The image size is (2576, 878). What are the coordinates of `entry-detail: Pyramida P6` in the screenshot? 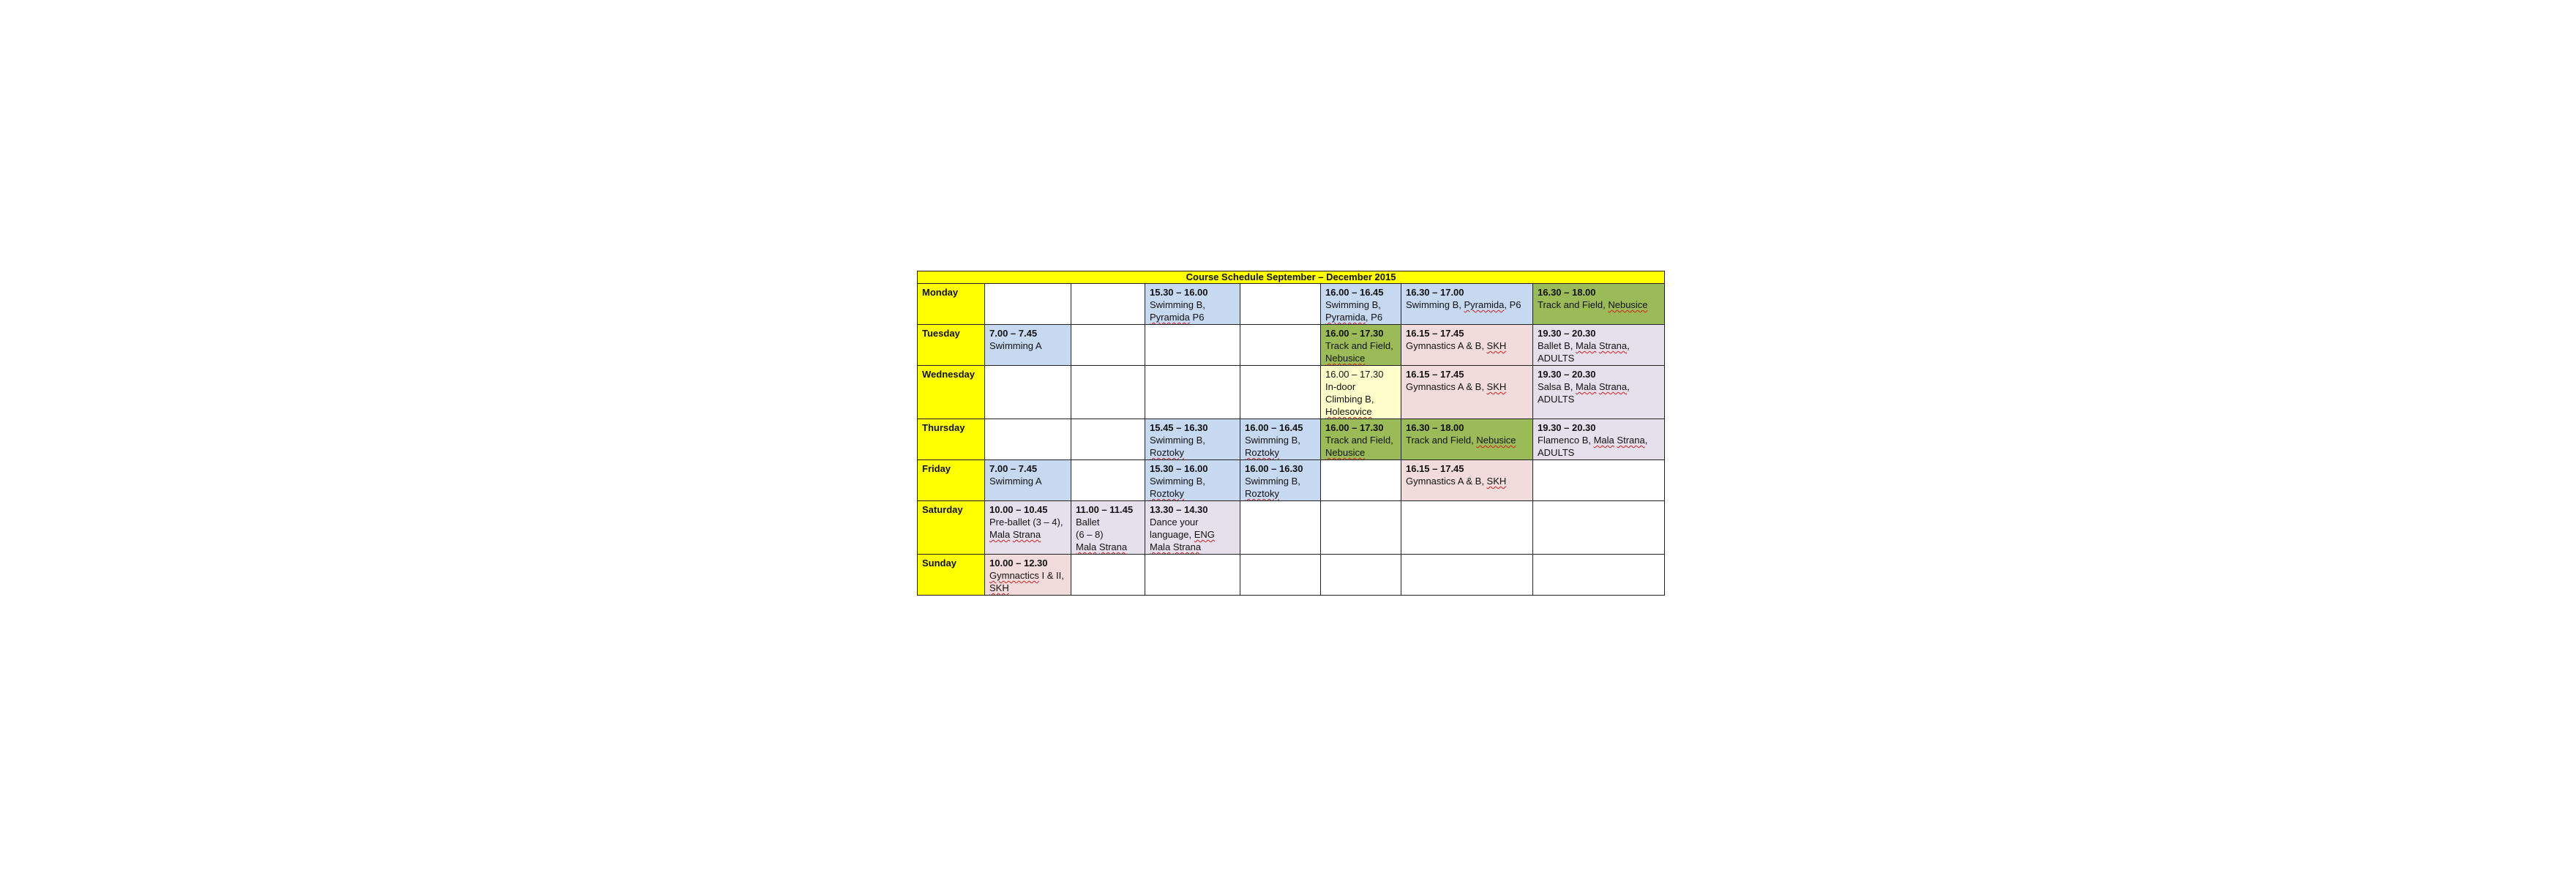 It's located at (1177, 317).